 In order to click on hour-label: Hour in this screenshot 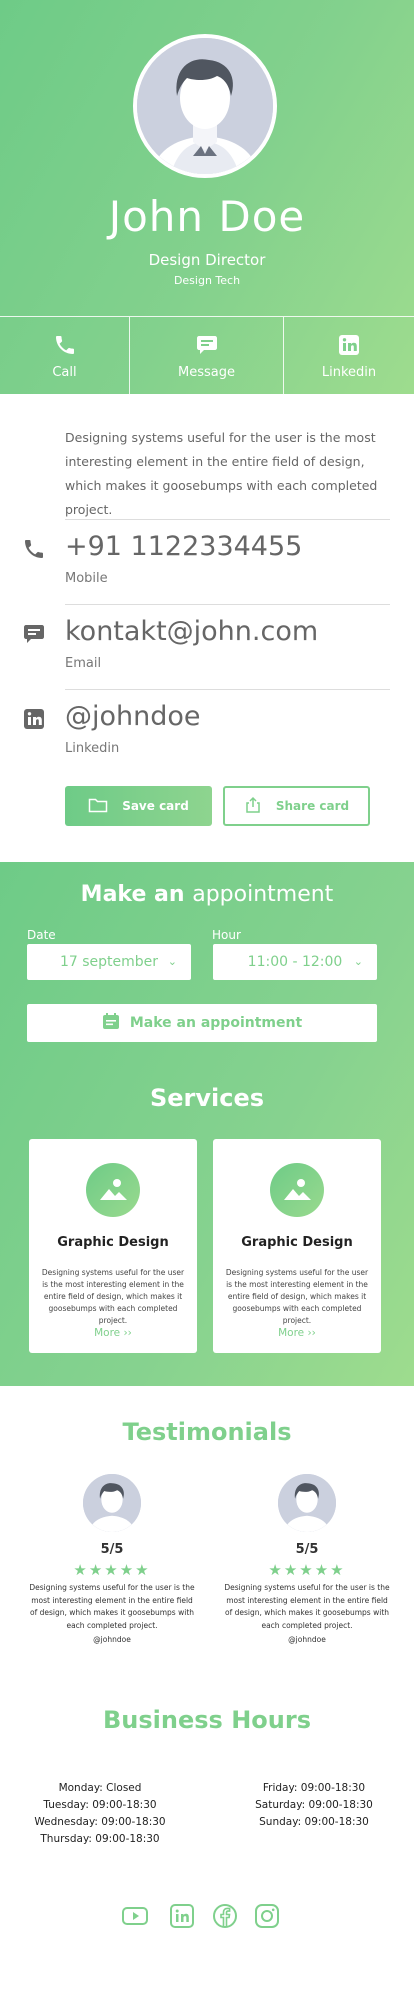, I will do `click(226, 935)`.